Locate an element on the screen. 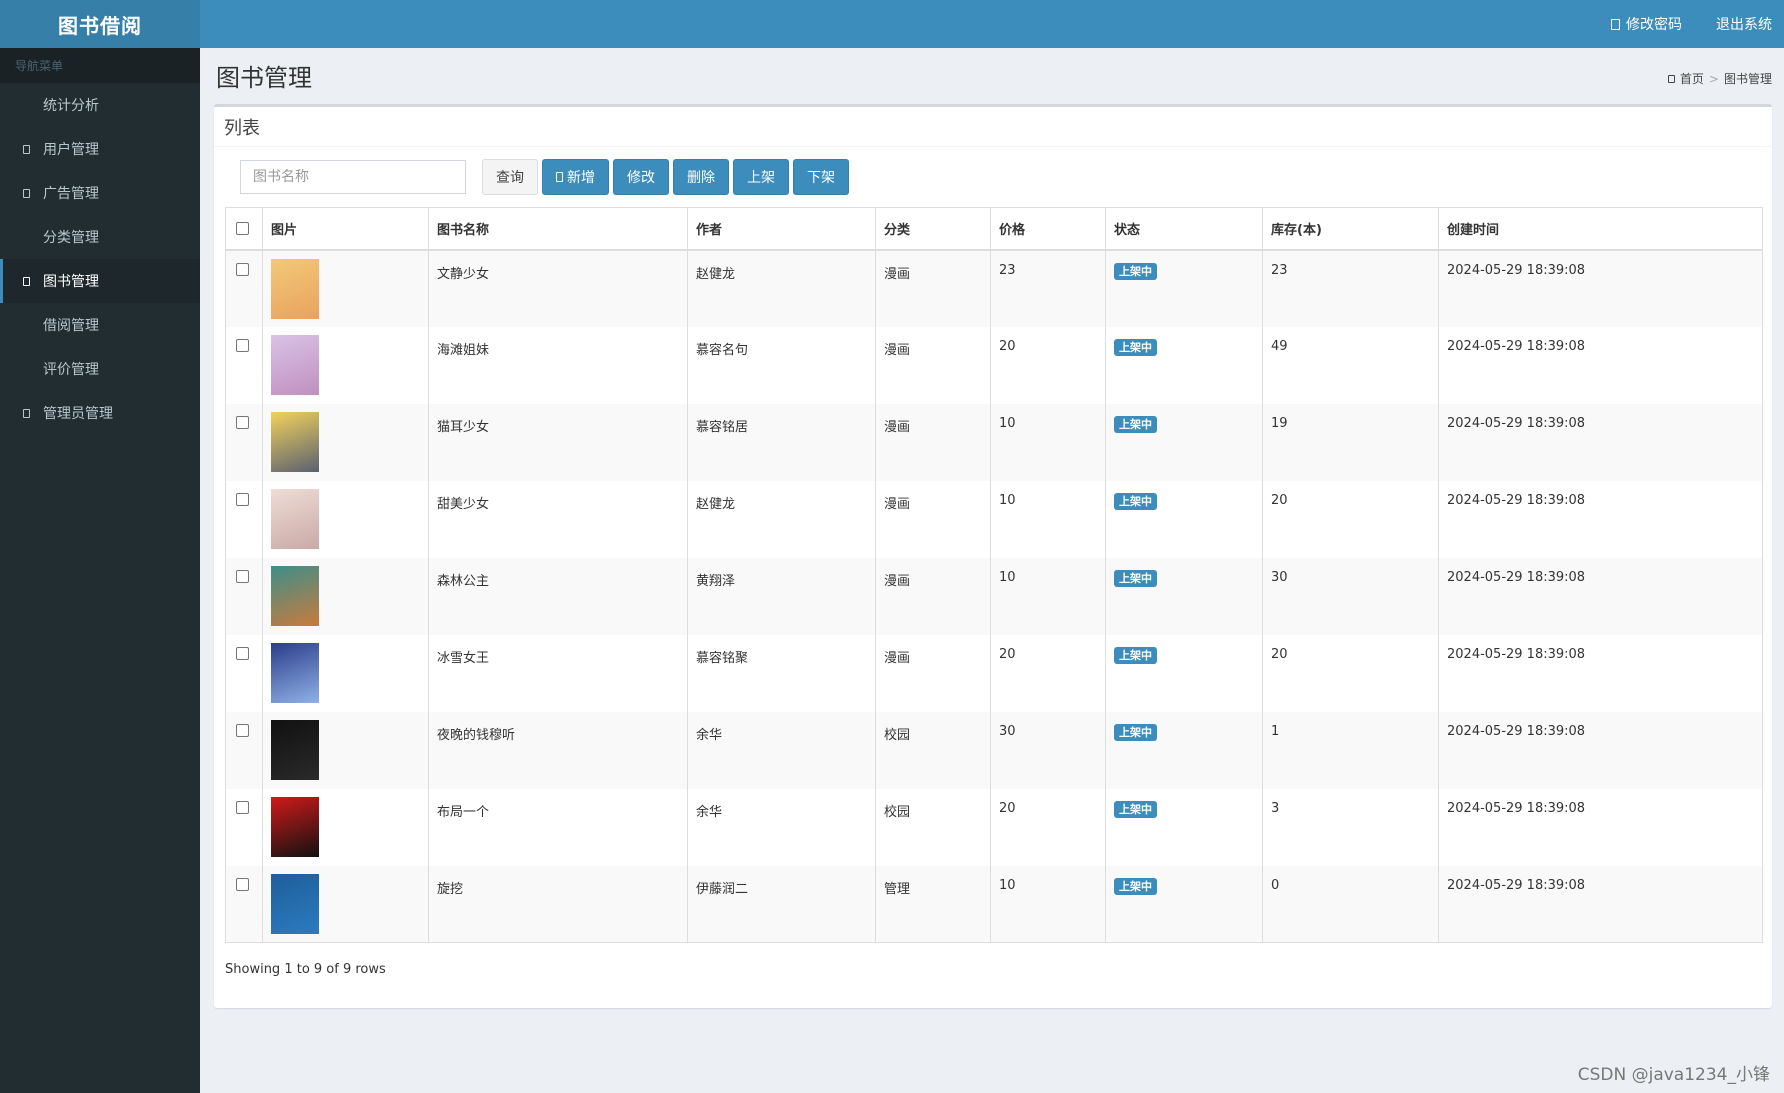 This screenshot has height=1093, width=1784. table-header-row: 图片 图书名称 作者 分类 价格 状态 库存(本) 创建时间 is located at coordinates (994, 229).